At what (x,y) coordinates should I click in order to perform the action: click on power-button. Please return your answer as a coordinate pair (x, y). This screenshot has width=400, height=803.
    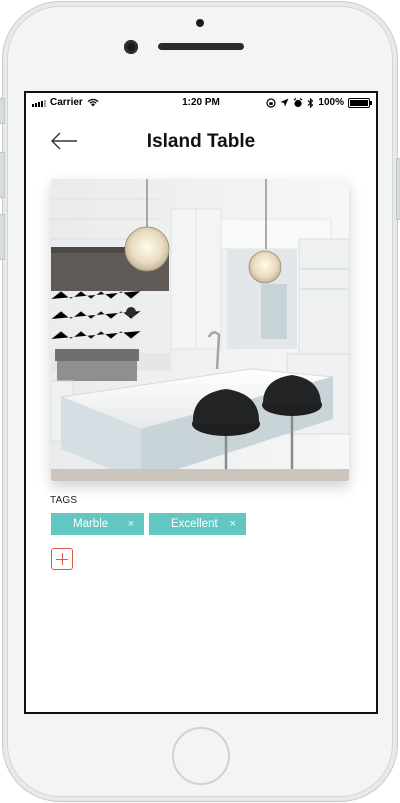
    Looking at the image, I should click on (398, 189).